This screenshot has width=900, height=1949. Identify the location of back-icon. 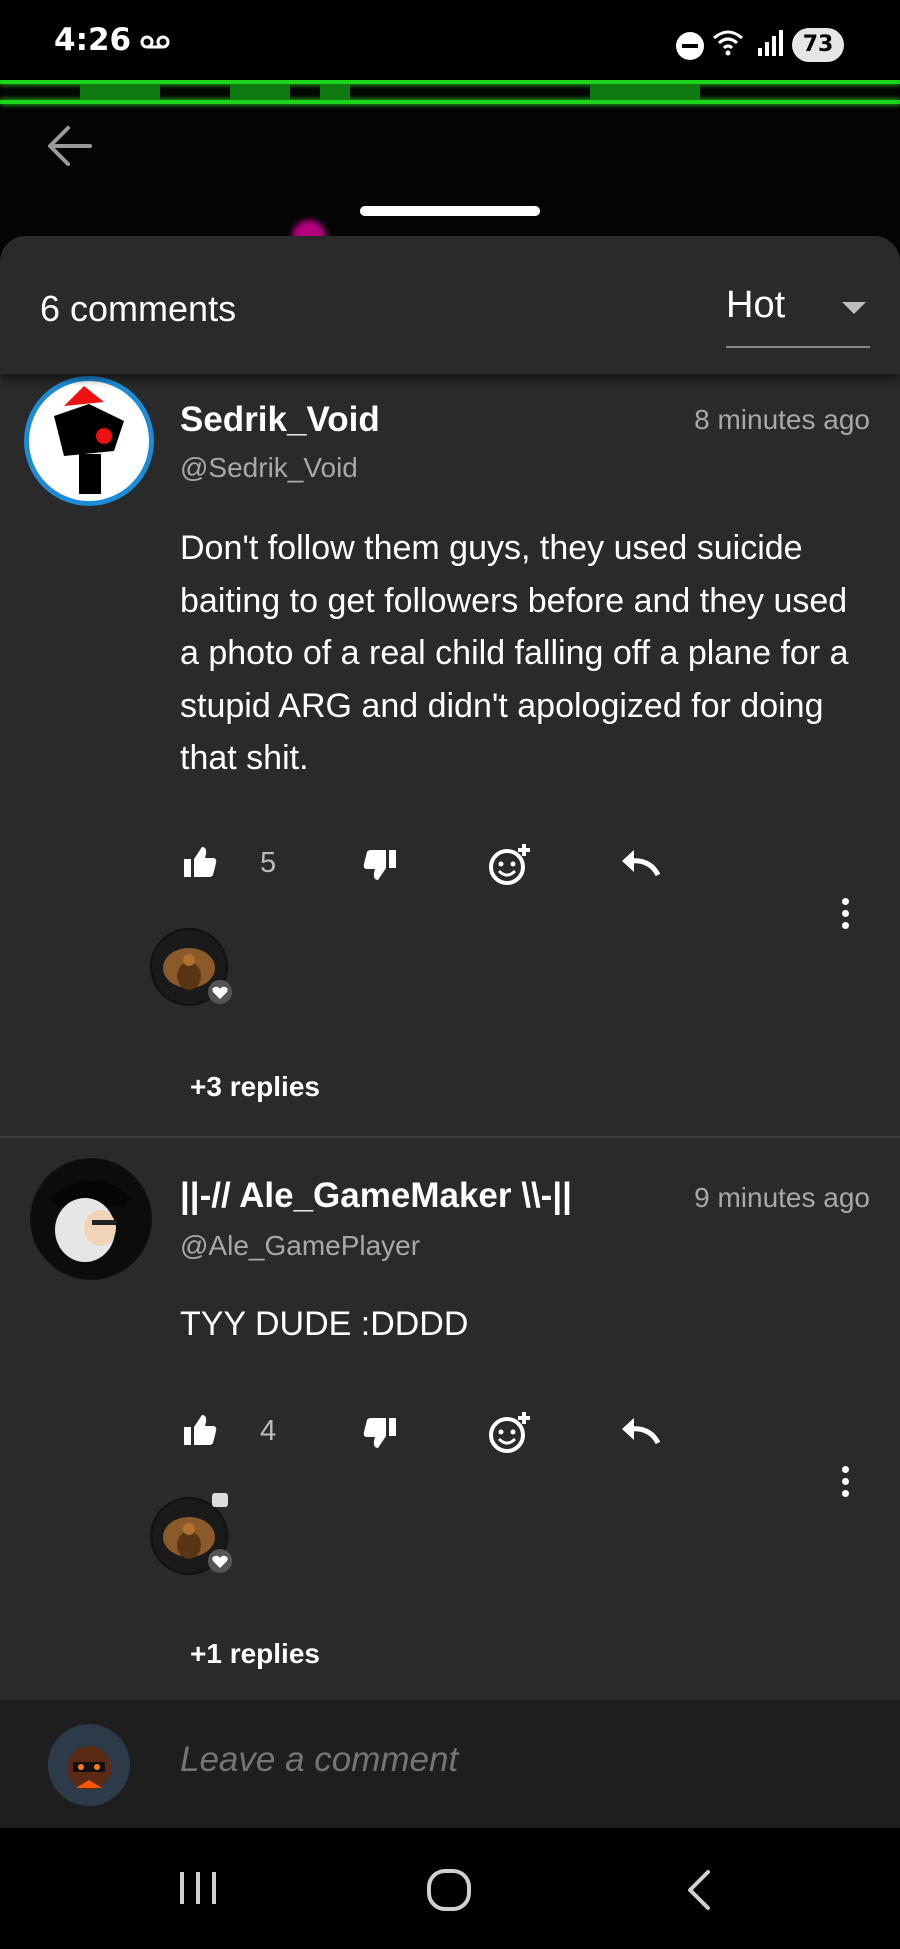
(699, 1890).